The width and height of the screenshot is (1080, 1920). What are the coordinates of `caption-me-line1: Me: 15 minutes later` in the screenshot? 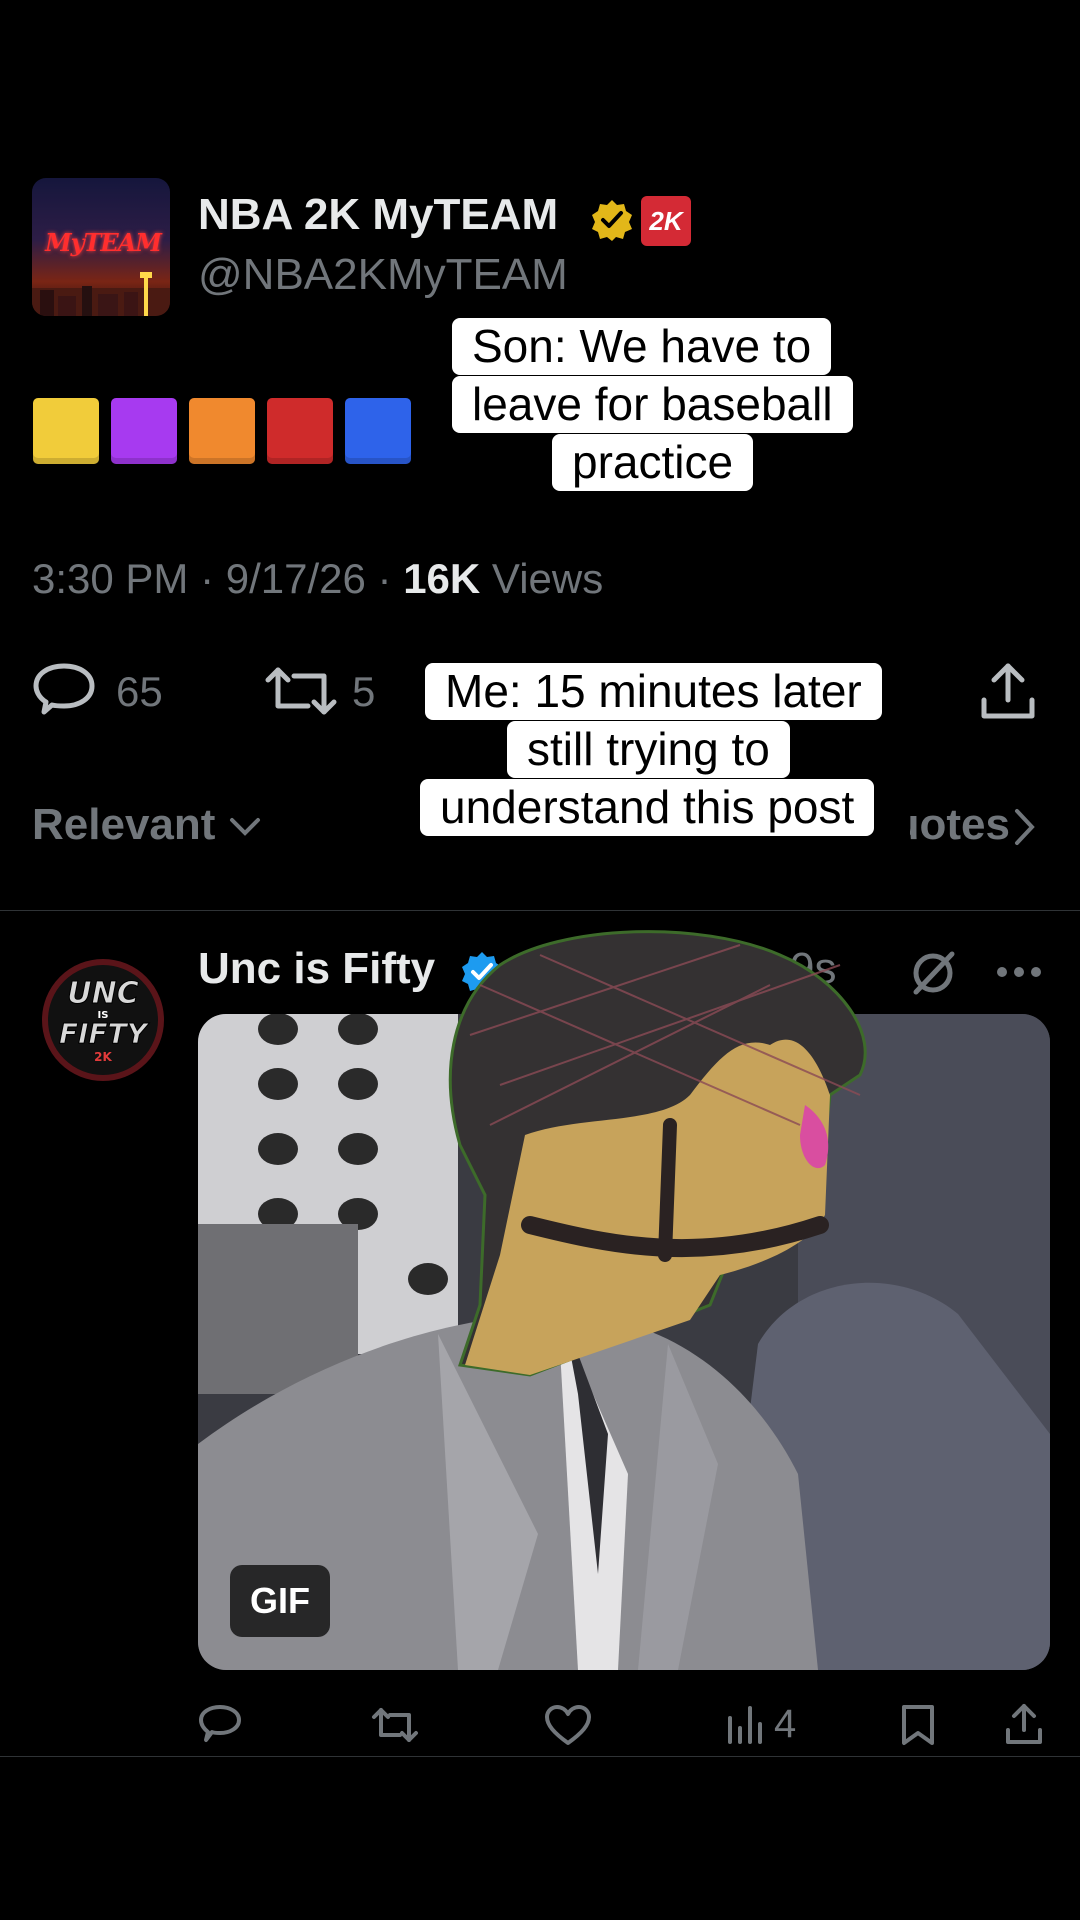 It's located at (653, 691).